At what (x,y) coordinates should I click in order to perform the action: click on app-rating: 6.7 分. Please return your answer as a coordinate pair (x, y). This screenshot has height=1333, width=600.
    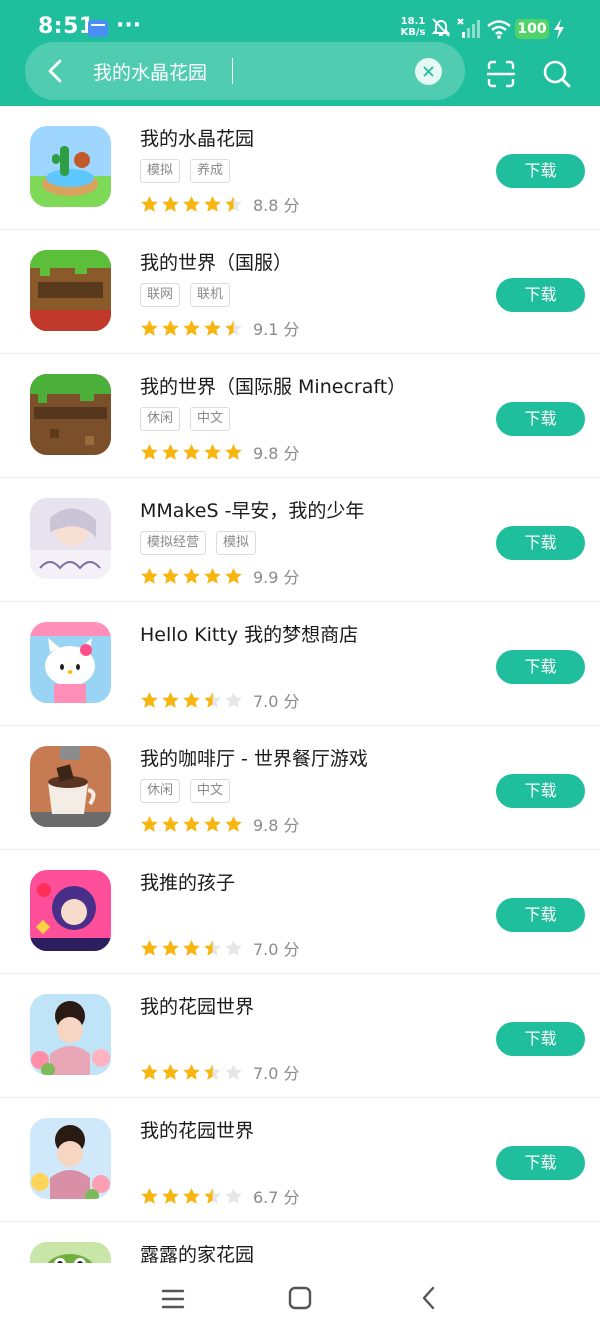
    Looking at the image, I should click on (220, 1195).